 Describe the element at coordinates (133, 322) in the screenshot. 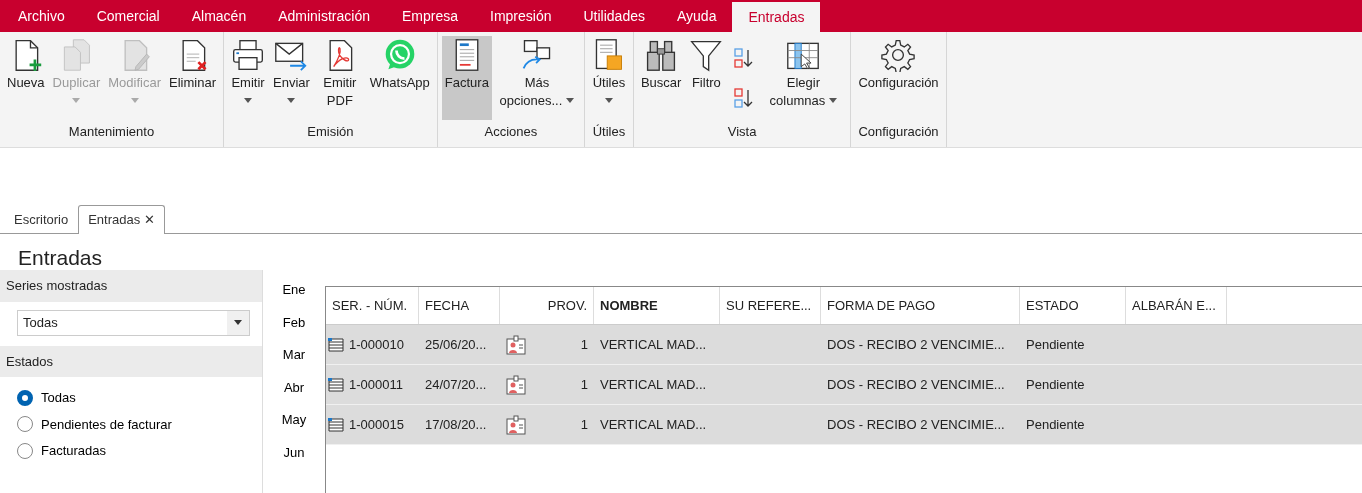

I see `series-select: Todas` at that location.